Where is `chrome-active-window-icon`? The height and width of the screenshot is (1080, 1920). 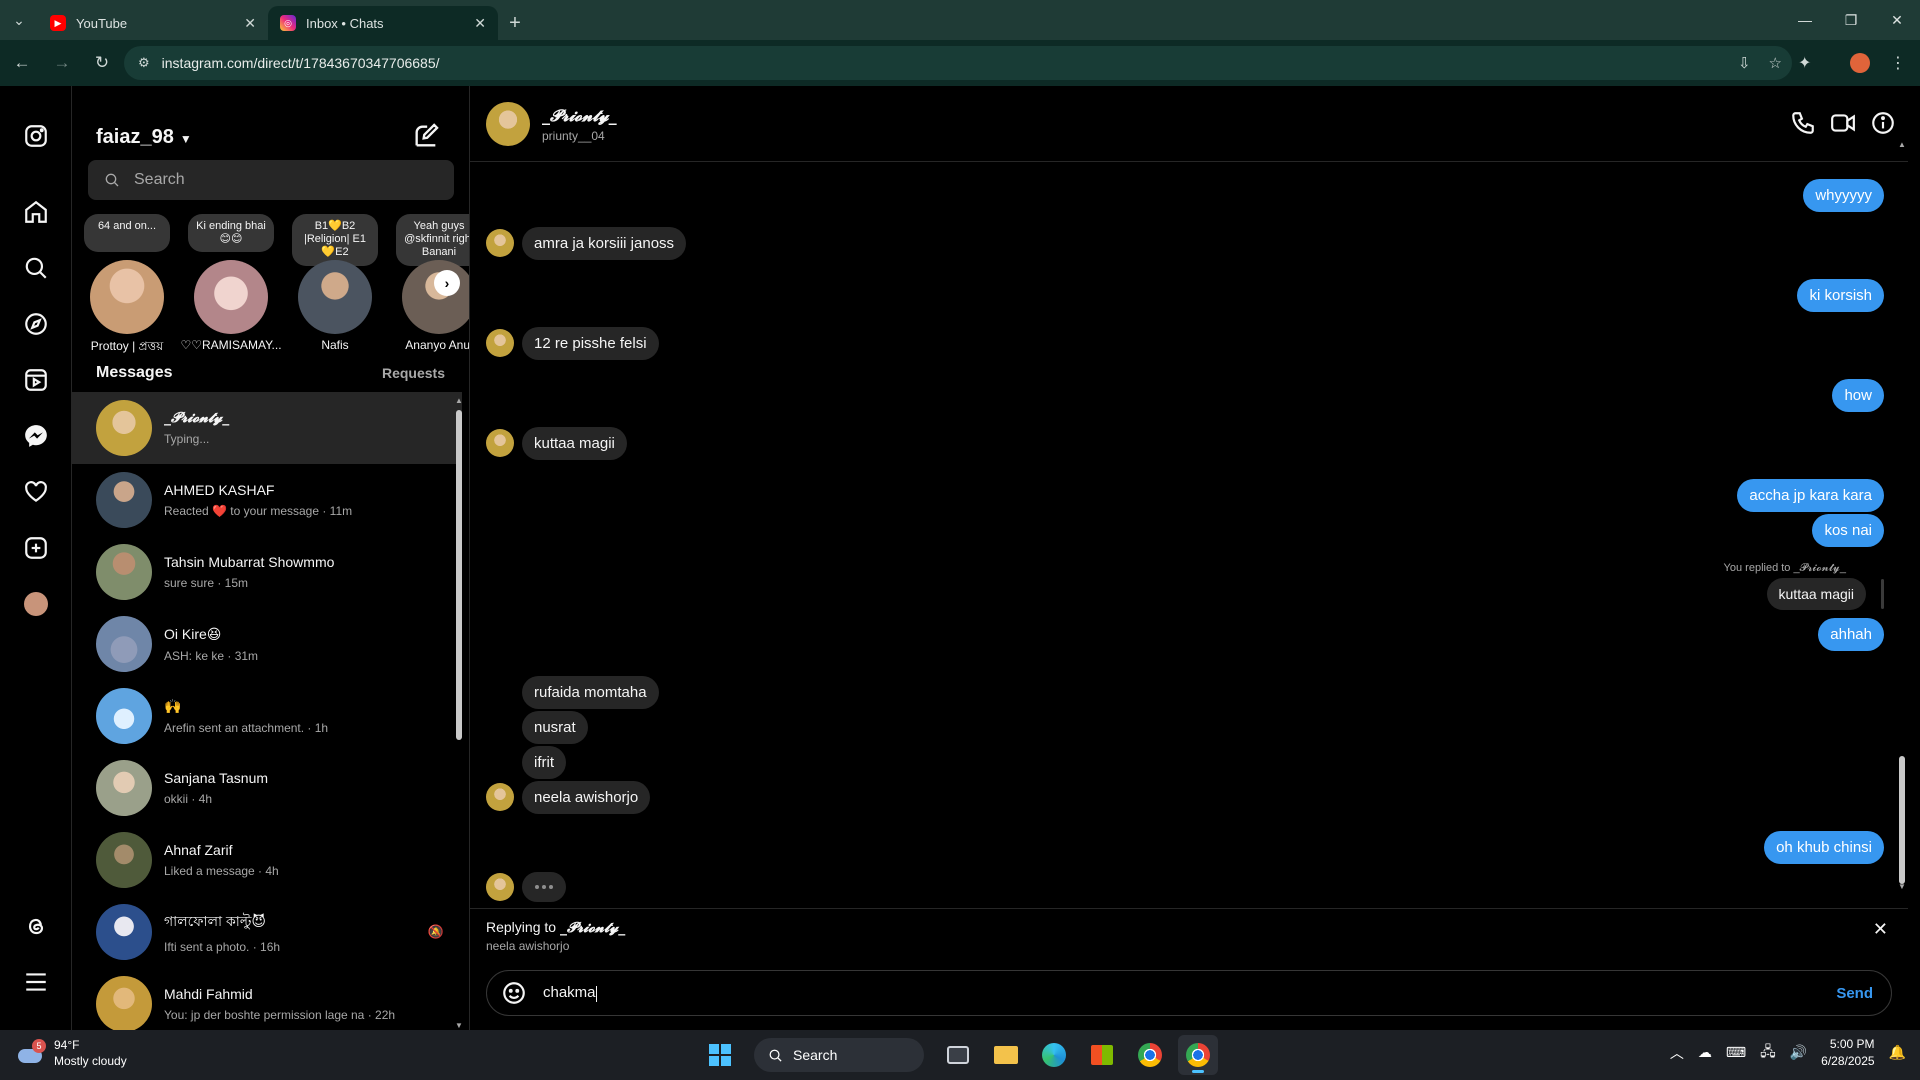
chrome-active-window-icon is located at coordinates (1198, 1055).